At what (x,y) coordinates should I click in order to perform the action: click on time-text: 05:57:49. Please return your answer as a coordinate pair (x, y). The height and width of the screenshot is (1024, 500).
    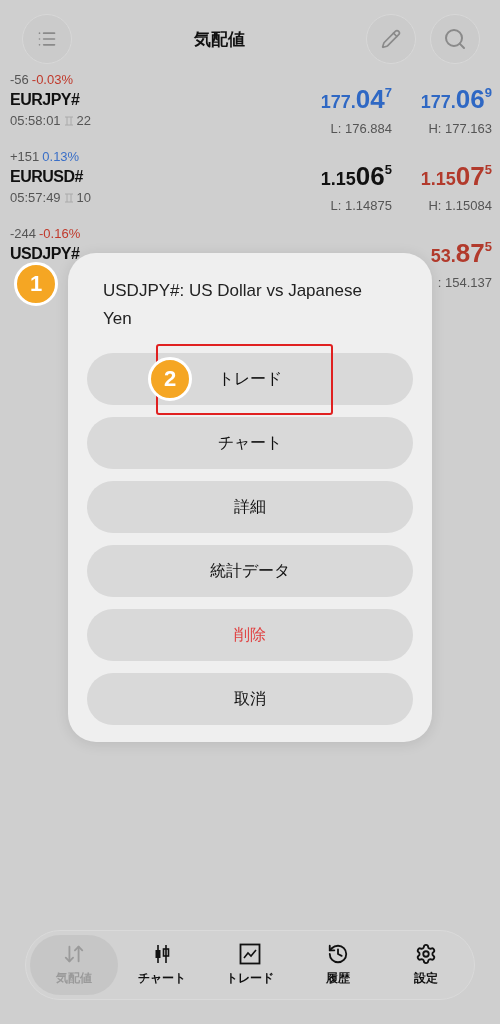
    Looking at the image, I should click on (35, 197).